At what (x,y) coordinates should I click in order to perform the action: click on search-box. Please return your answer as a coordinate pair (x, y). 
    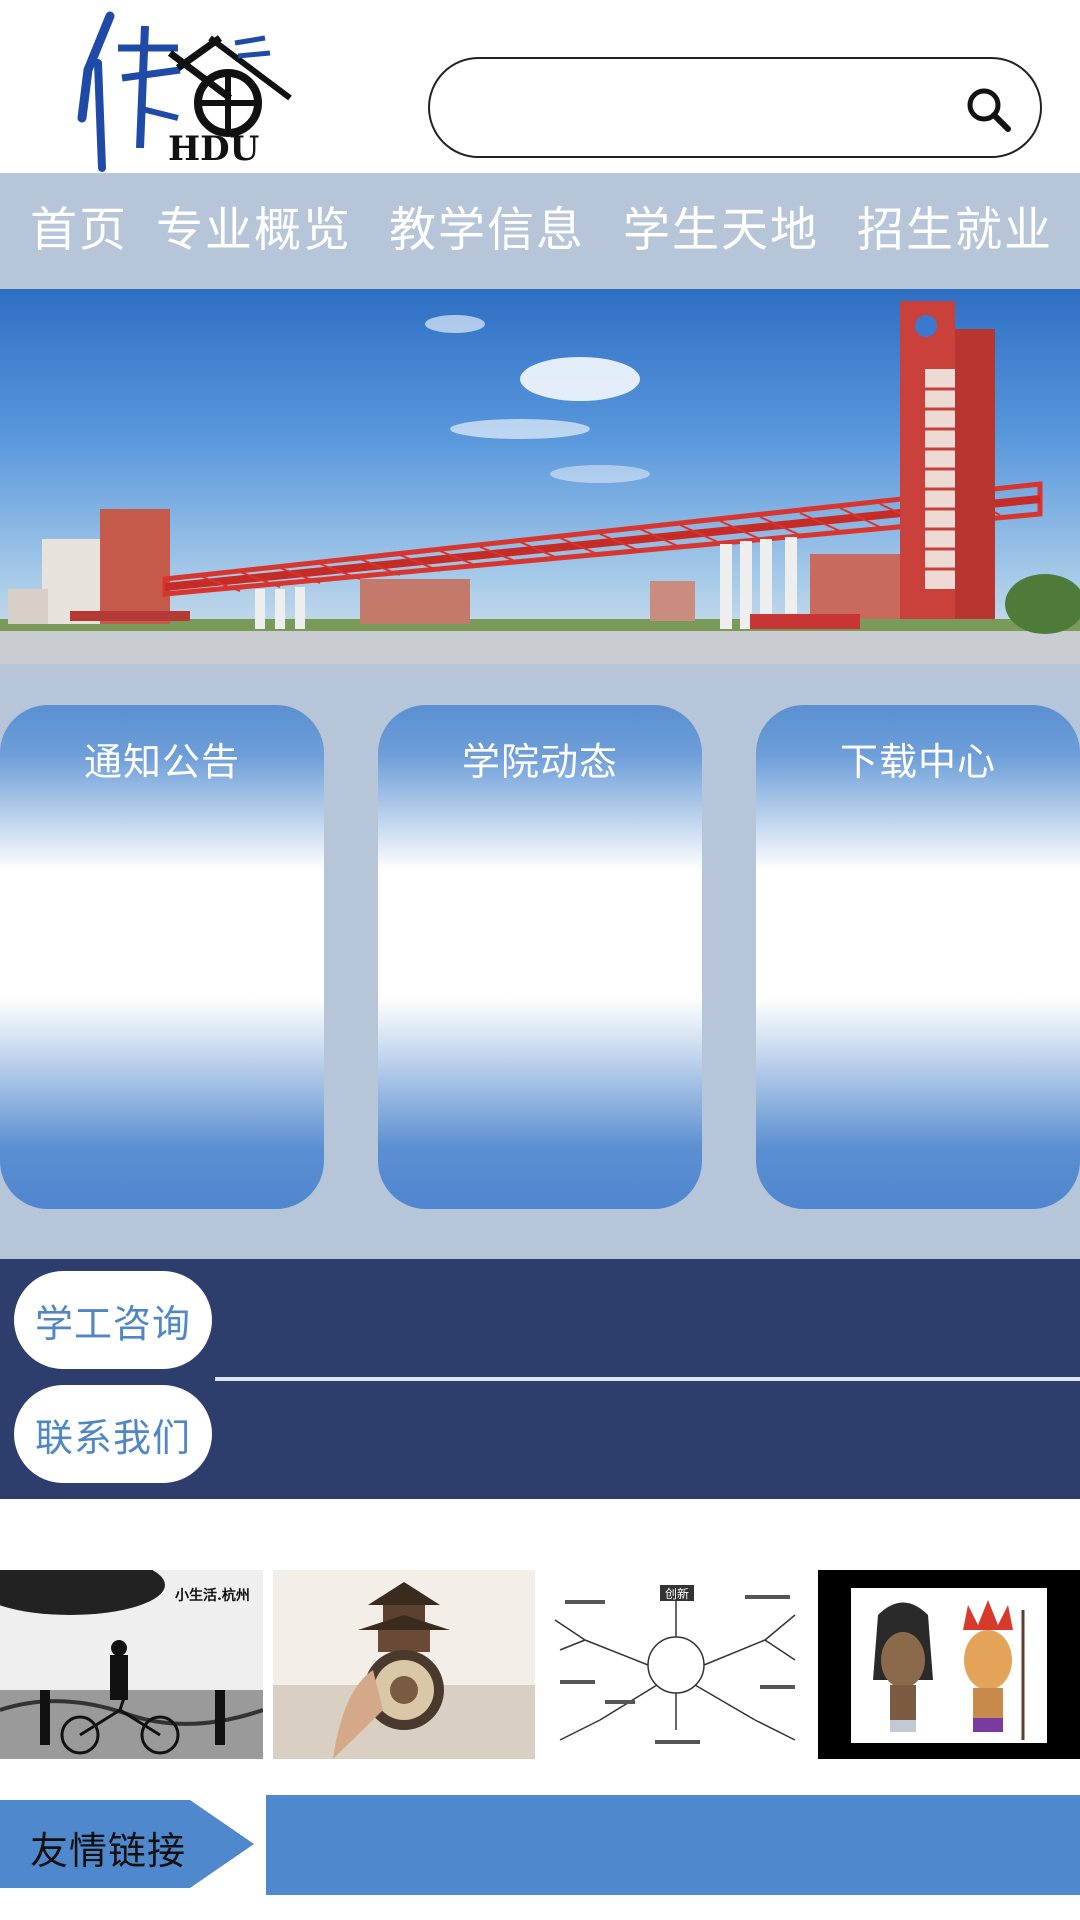
    Looking at the image, I should click on (735, 107).